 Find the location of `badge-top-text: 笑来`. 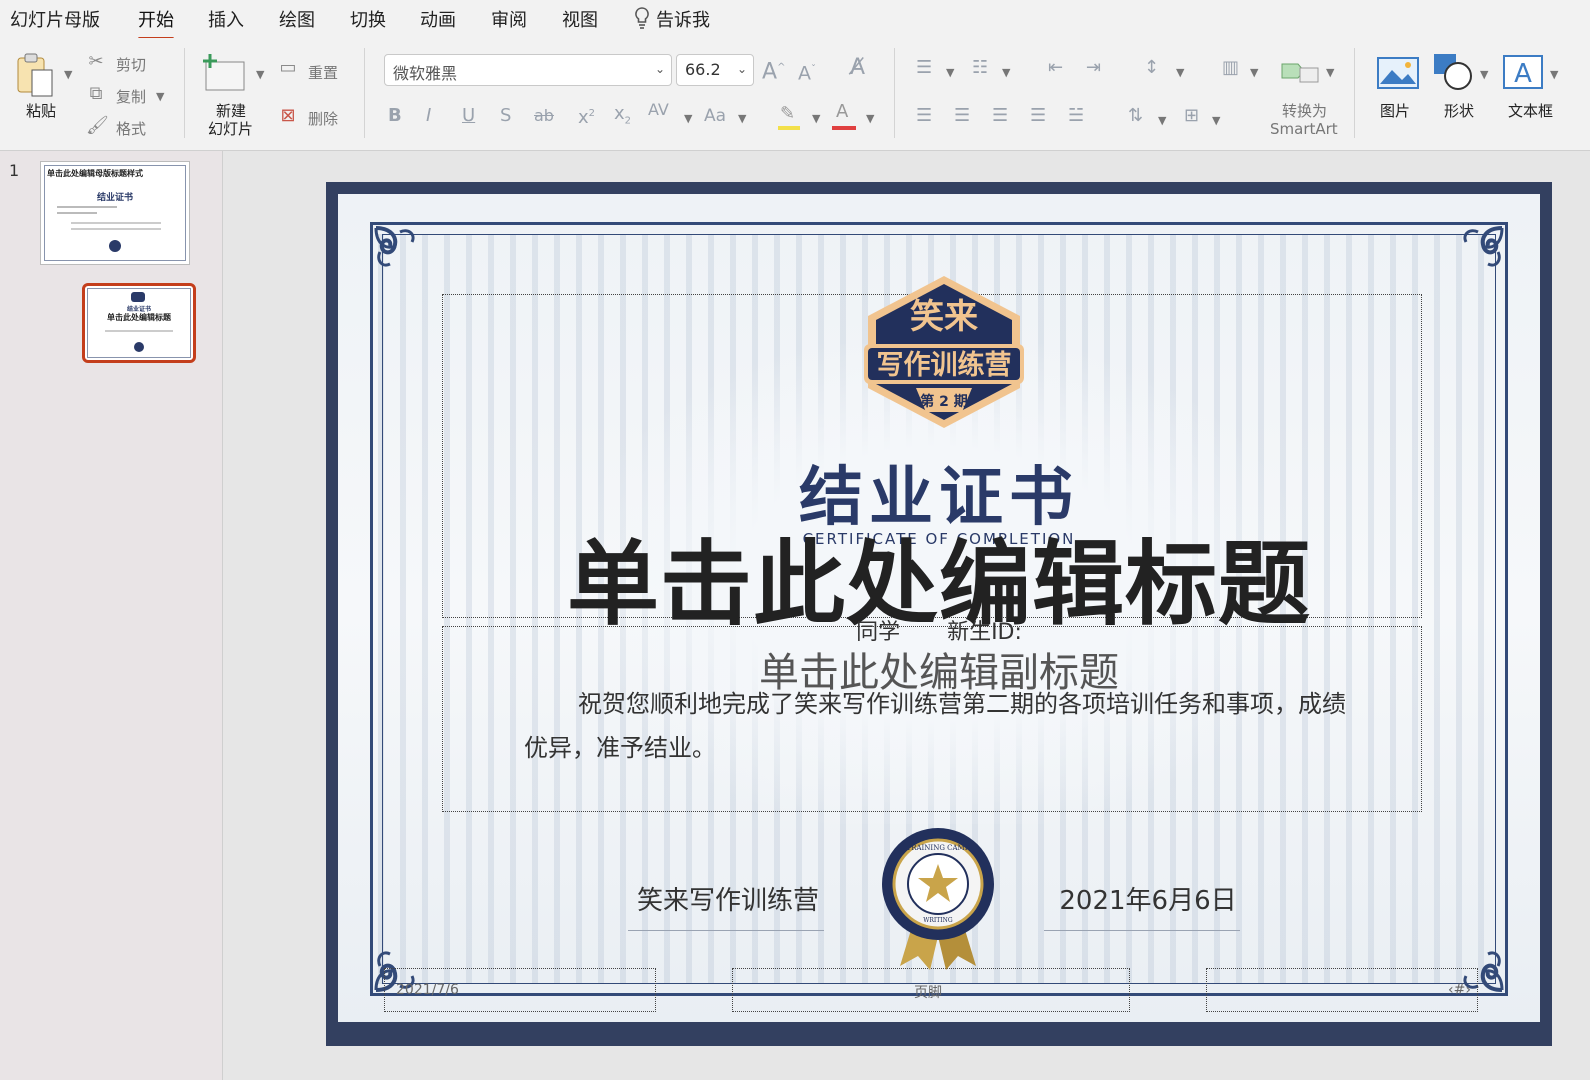

badge-top-text: 笑来 is located at coordinates (944, 317).